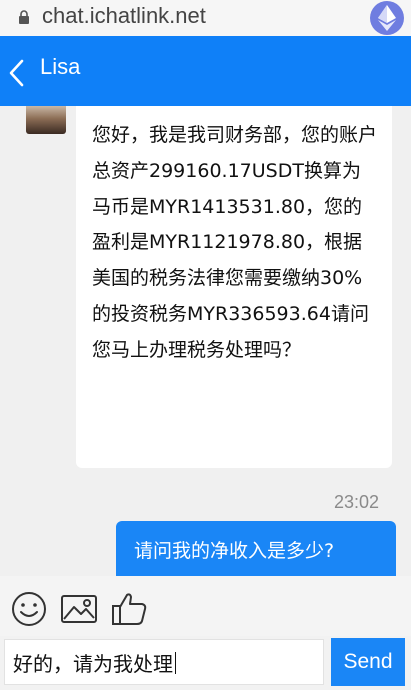 The width and height of the screenshot is (411, 690). What do you see at coordinates (24, 17) in the screenshot?
I see `lock-icon` at bounding box center [24, 17].